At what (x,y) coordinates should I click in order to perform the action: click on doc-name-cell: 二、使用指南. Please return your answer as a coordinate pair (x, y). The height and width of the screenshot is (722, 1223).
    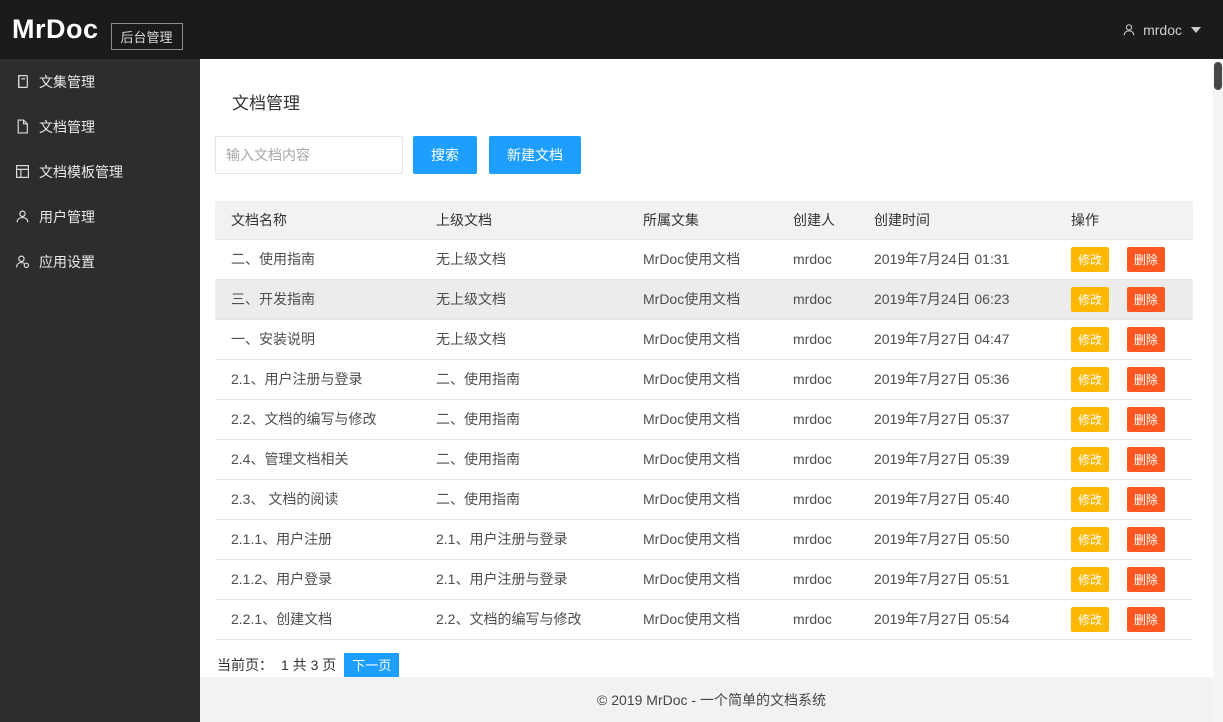
    Looking at the image, I should click on (317, 259).